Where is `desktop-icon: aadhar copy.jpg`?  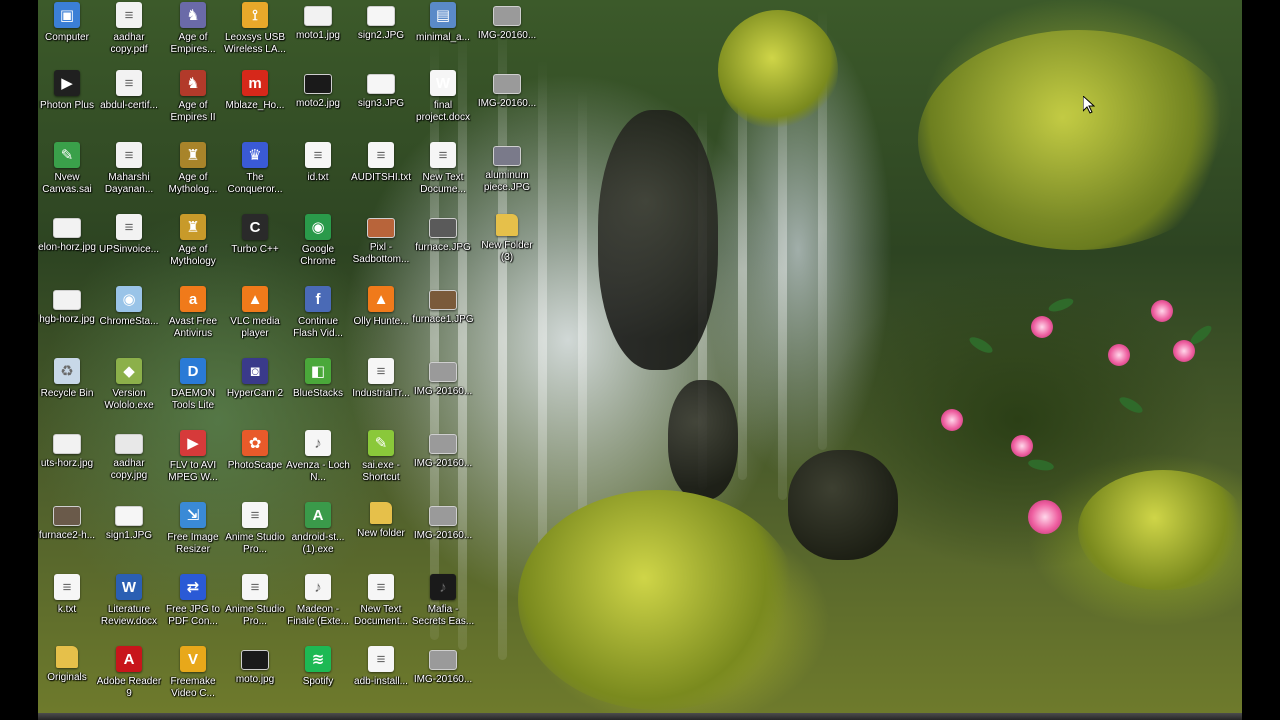 desktop-icon: aadhar copy.jpg is located at coordinates (129, 464).